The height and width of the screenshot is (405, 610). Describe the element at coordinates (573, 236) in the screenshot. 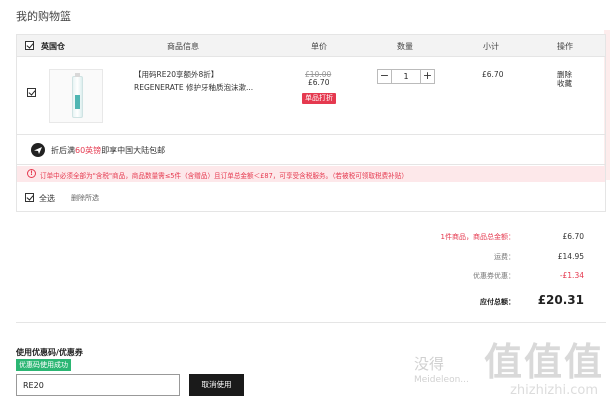

I see `items-total-value: £6.70` at that location.